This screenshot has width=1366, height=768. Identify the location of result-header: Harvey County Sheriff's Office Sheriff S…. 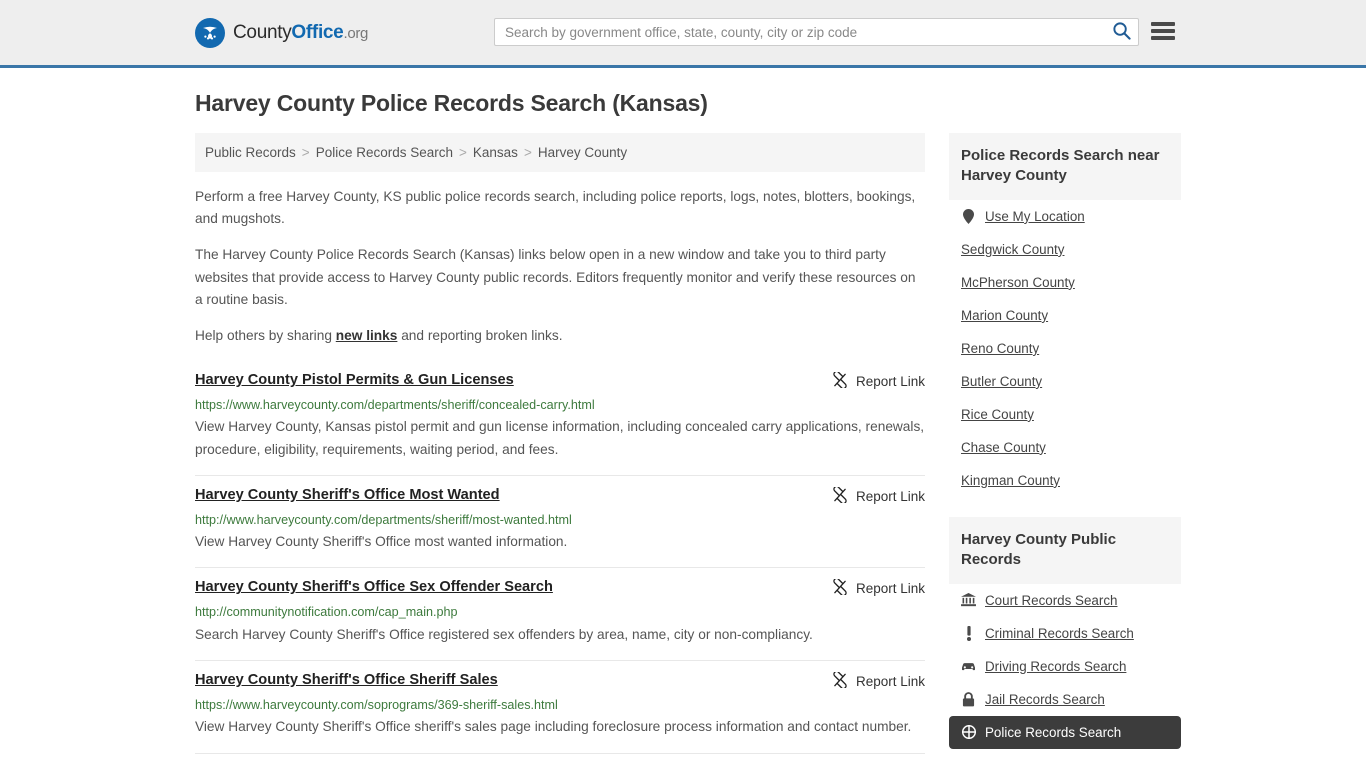
(560, 680).